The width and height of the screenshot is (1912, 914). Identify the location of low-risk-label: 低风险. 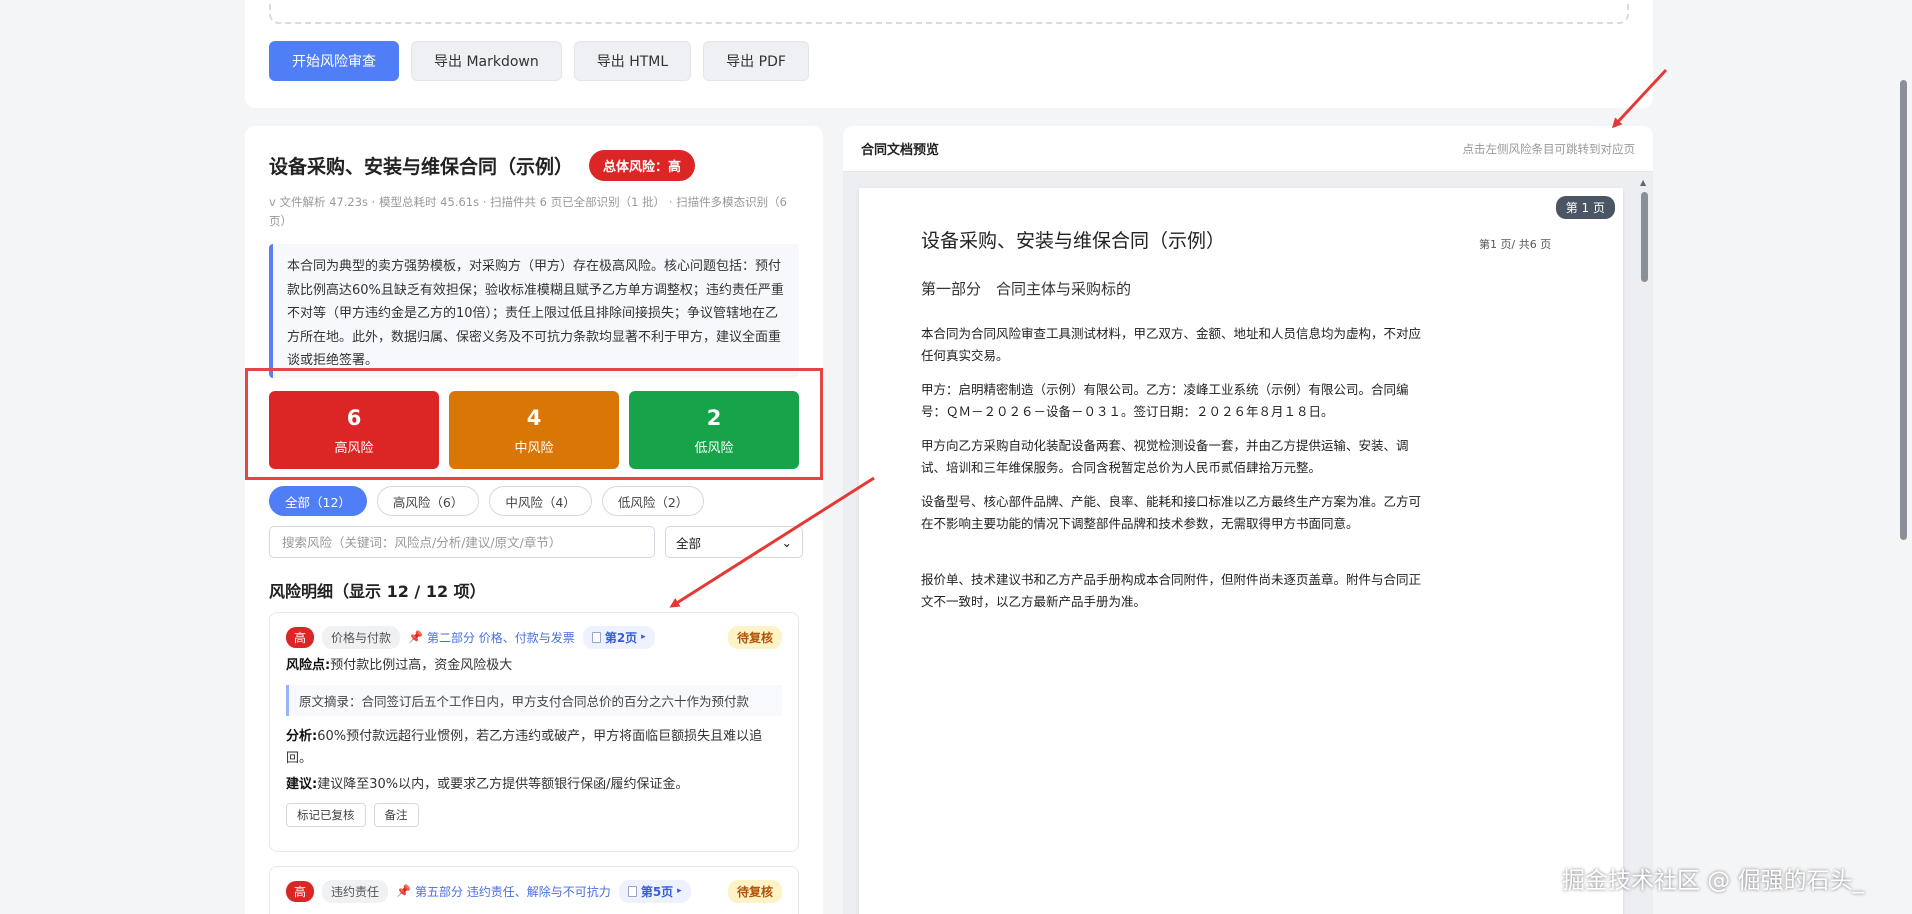
(714, 448).